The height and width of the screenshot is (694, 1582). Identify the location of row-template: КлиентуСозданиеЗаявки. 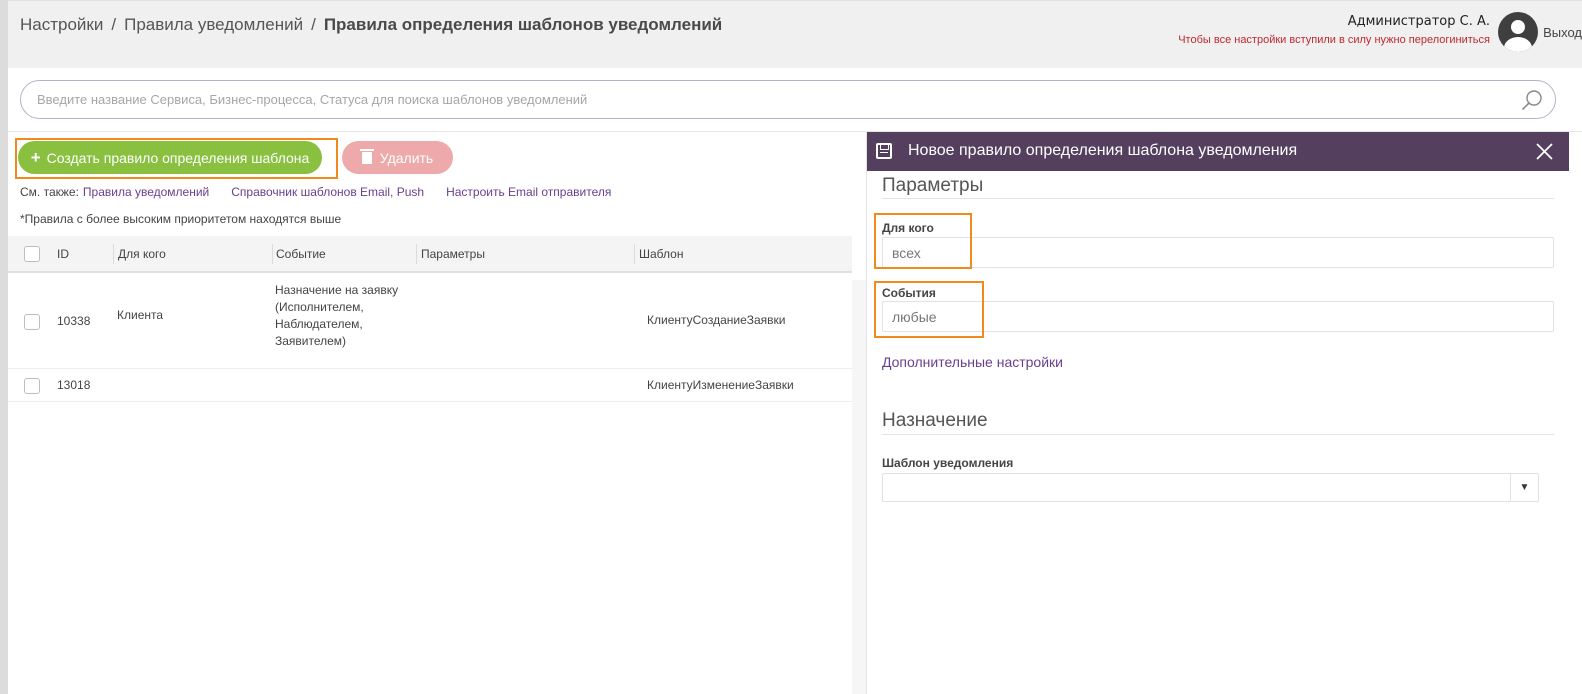
(716, 320).